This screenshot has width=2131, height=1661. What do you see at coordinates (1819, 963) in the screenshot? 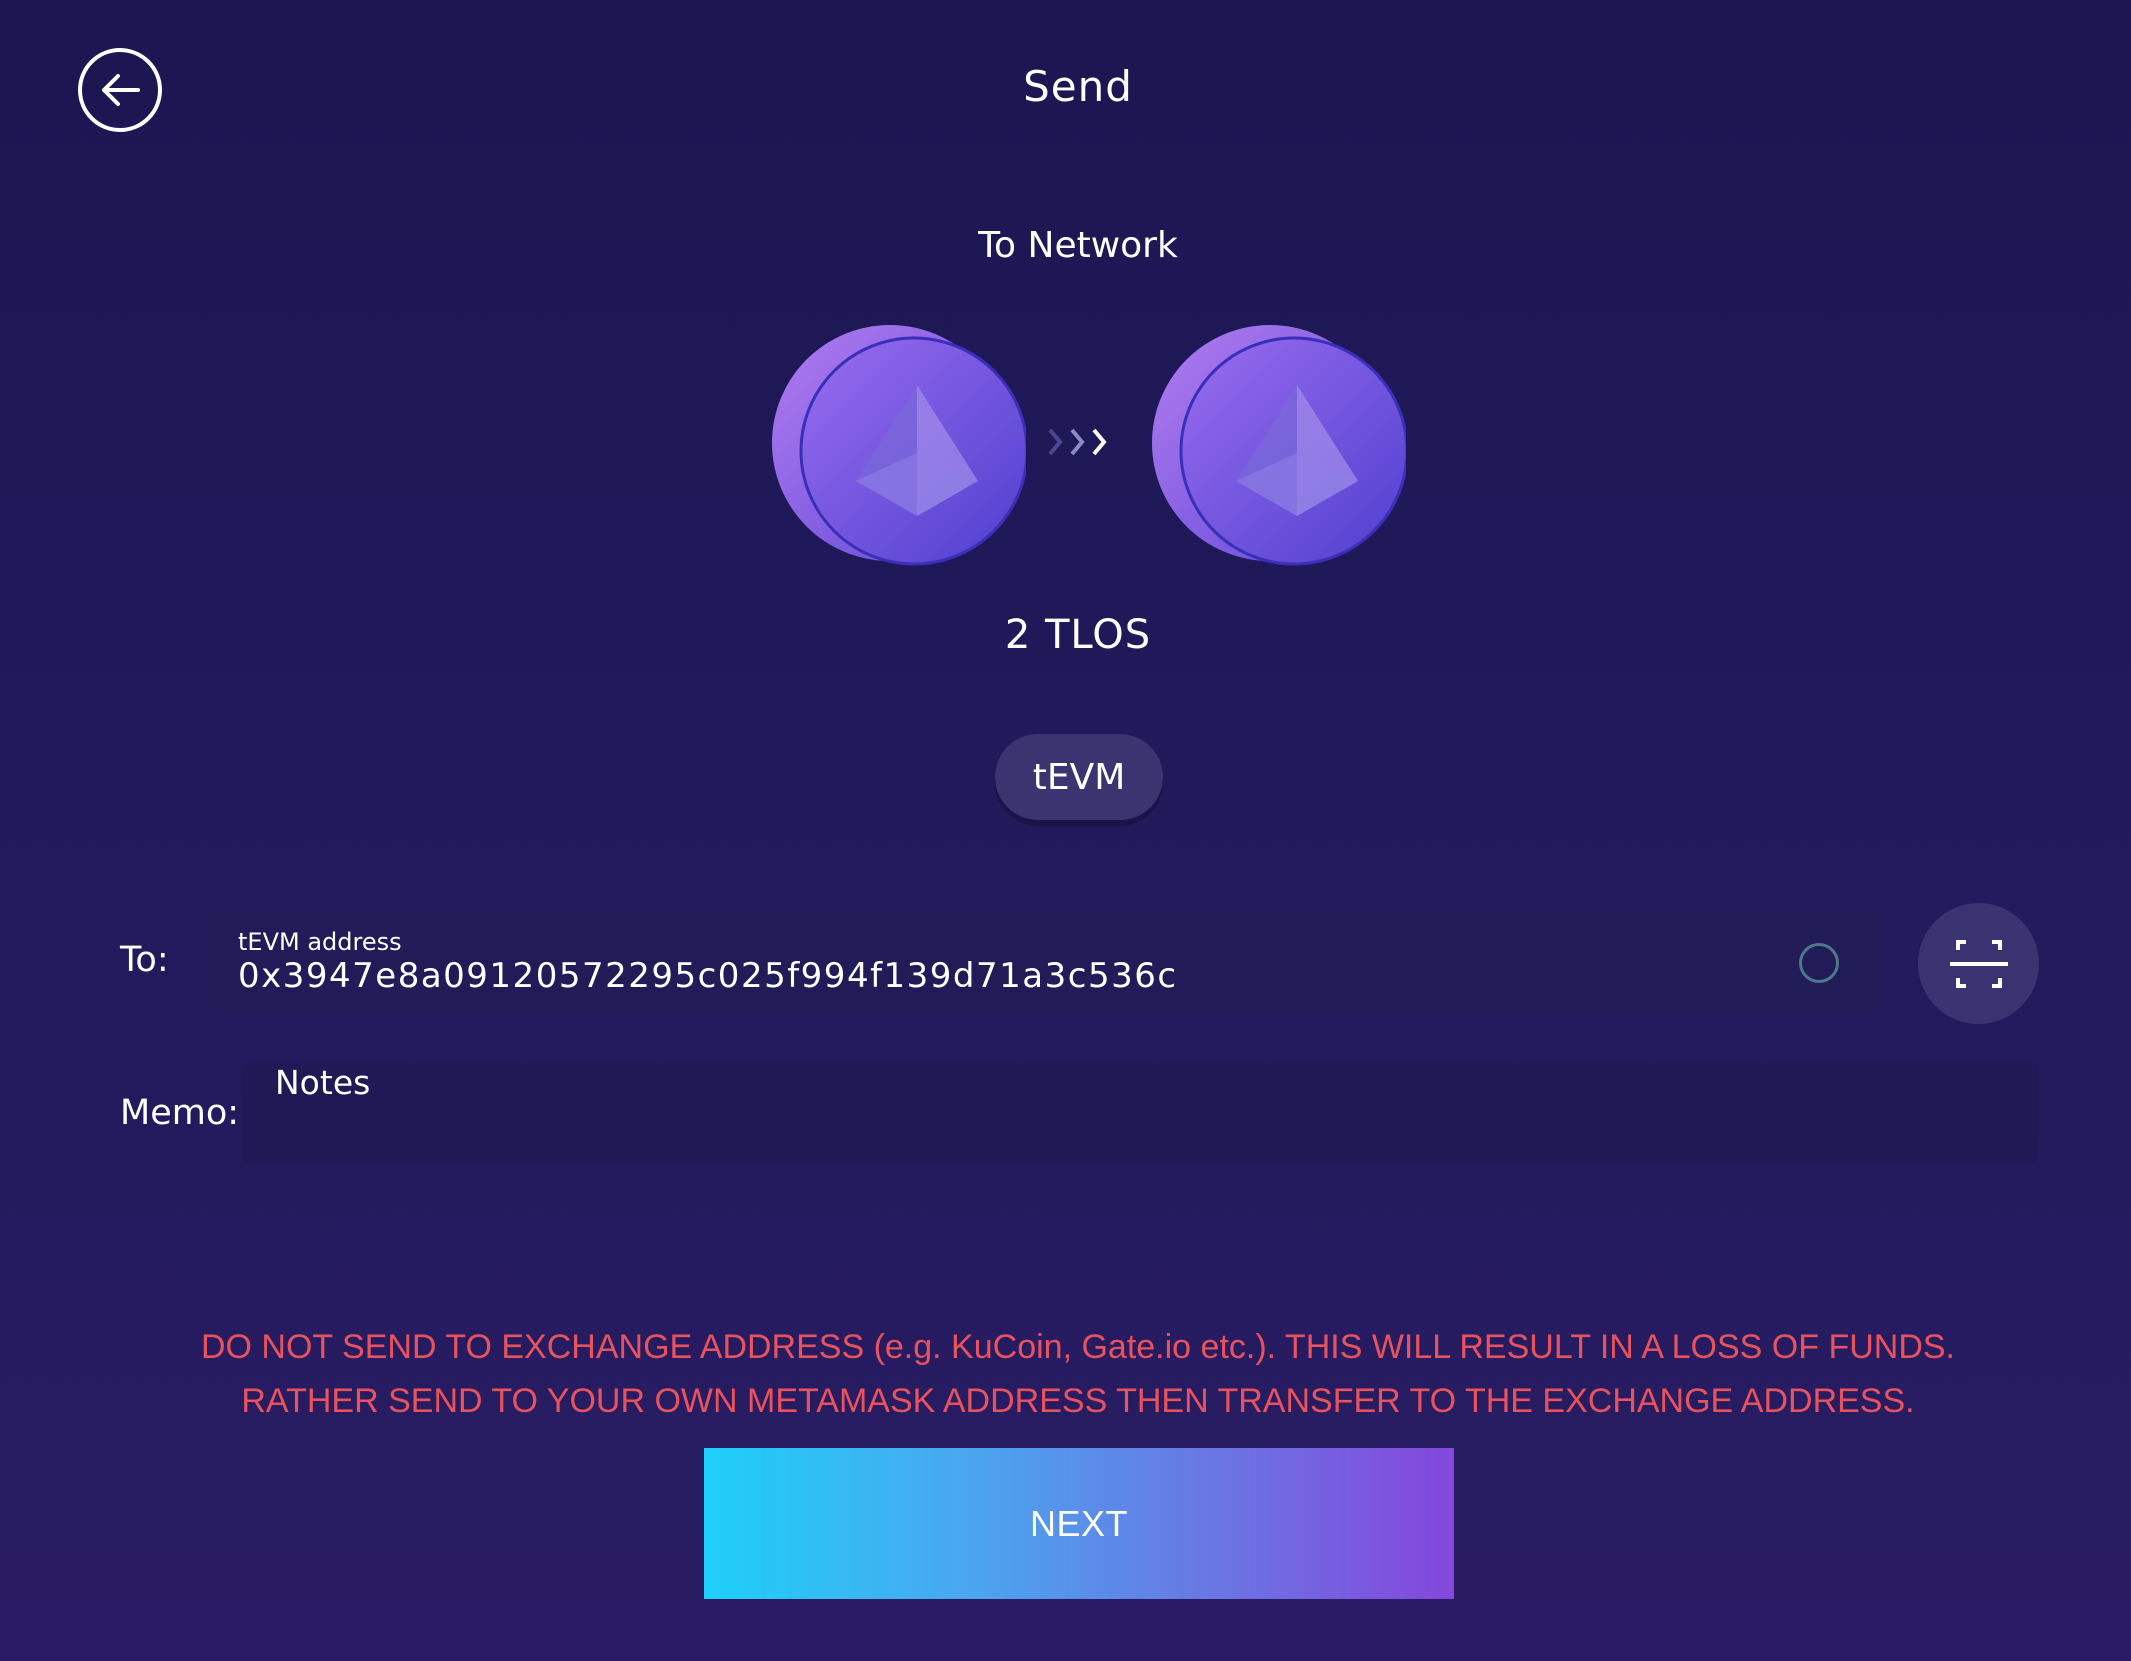
I see `loading-spinner-icon` at bounding box center [1819, 963].